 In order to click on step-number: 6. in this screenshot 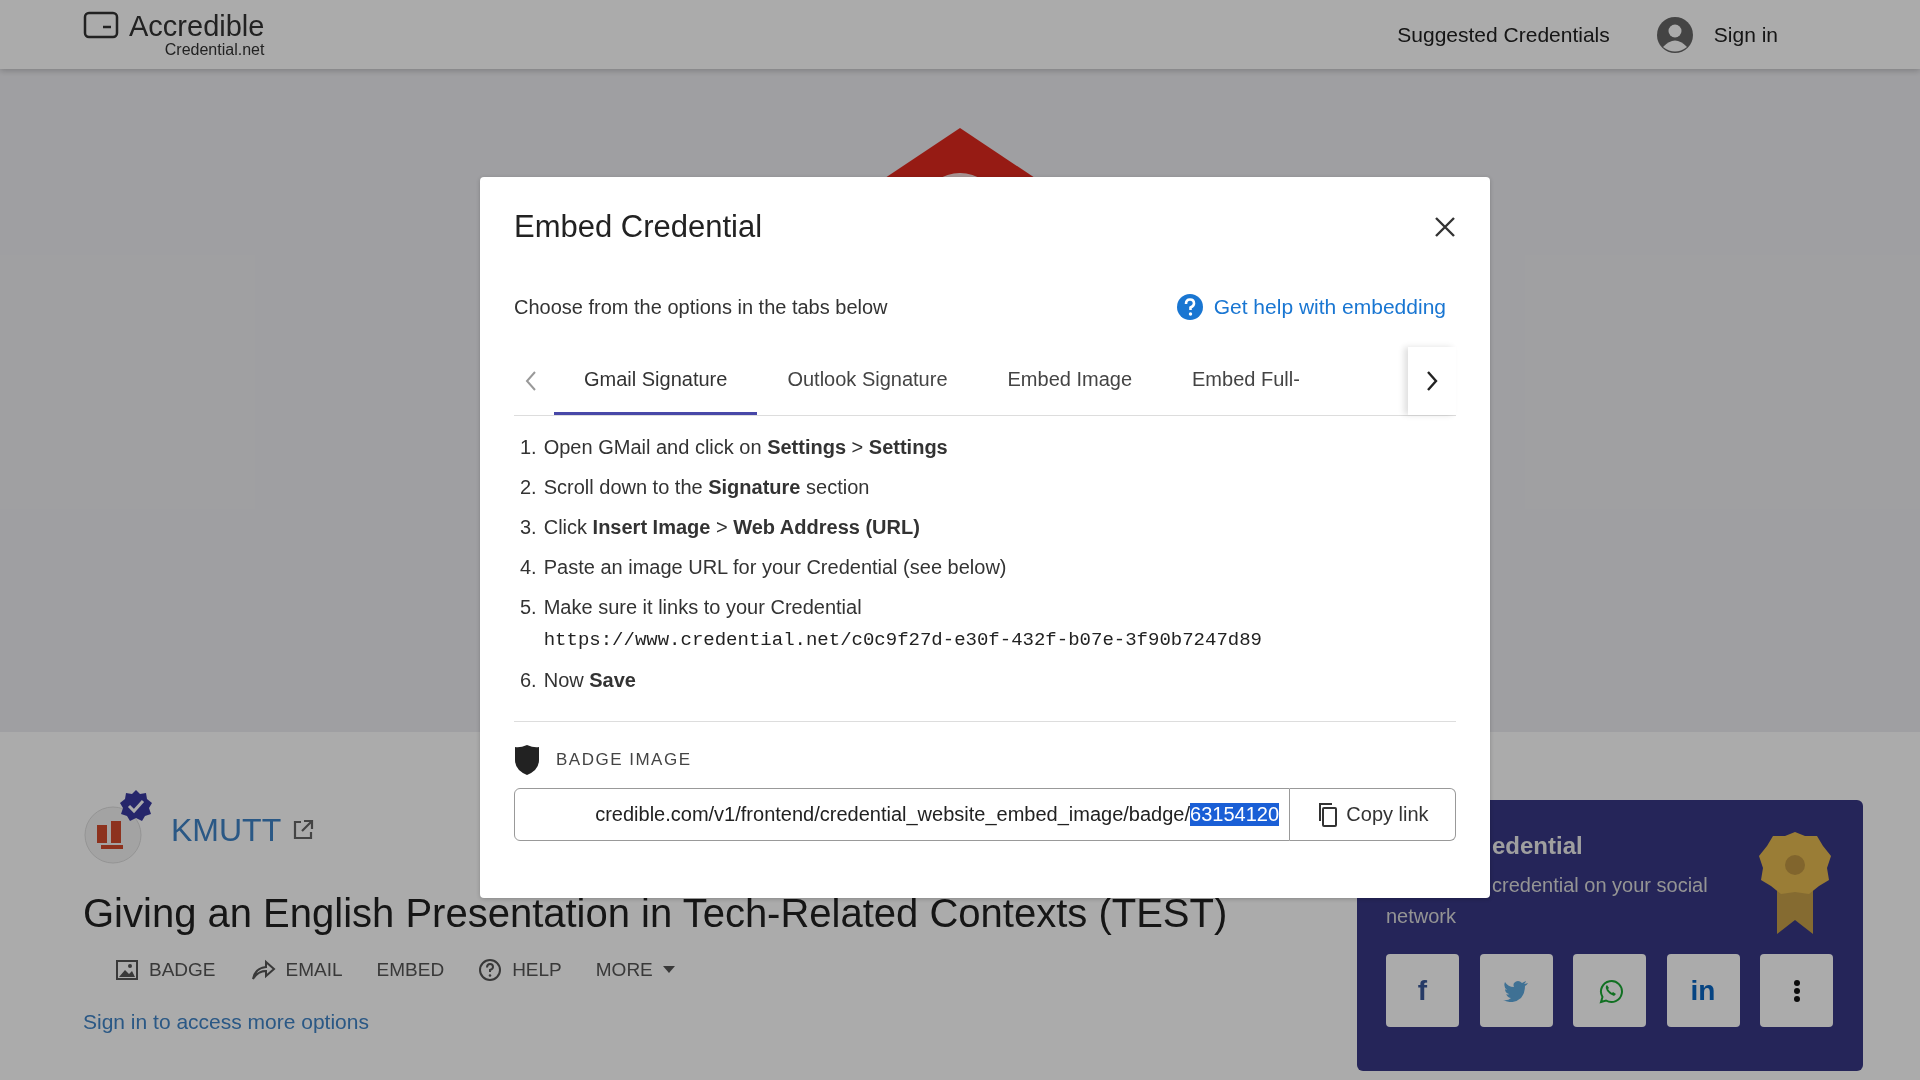, I will do `click(528, 680)`.